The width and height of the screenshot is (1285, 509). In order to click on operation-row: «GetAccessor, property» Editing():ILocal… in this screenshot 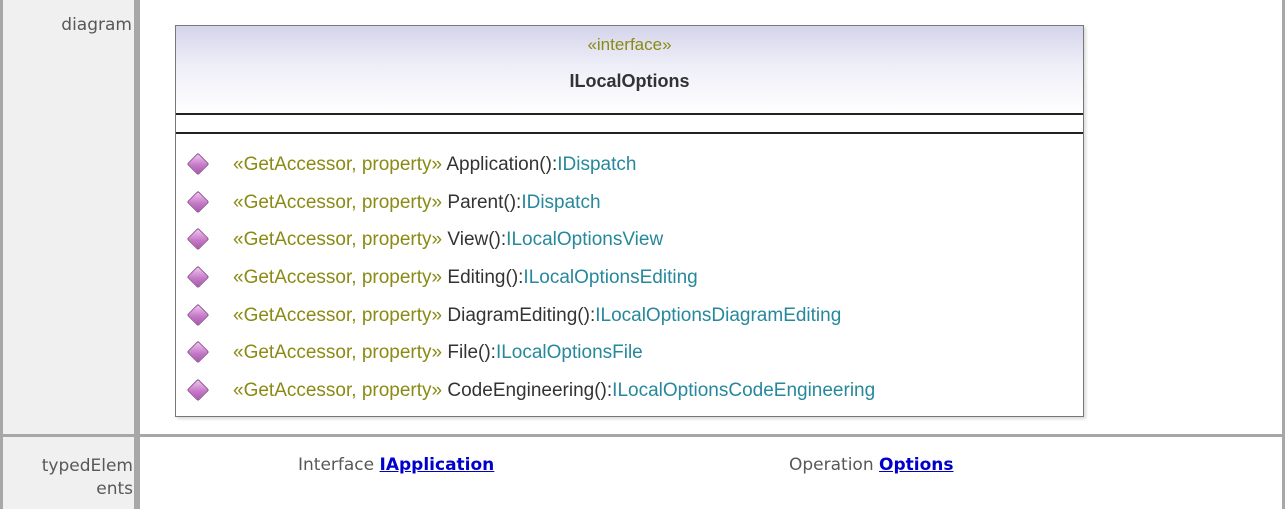, I will do `click(629, 278)`.